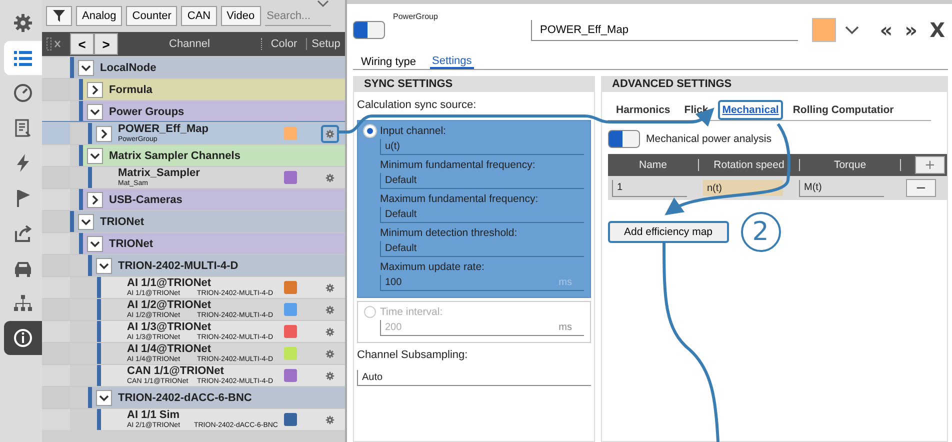 This screenshot has width=952, height=442. What do you see at coordinates (921, 188) in the screenshot?
I see `remove-button: −` at bounding box center [921, 188].